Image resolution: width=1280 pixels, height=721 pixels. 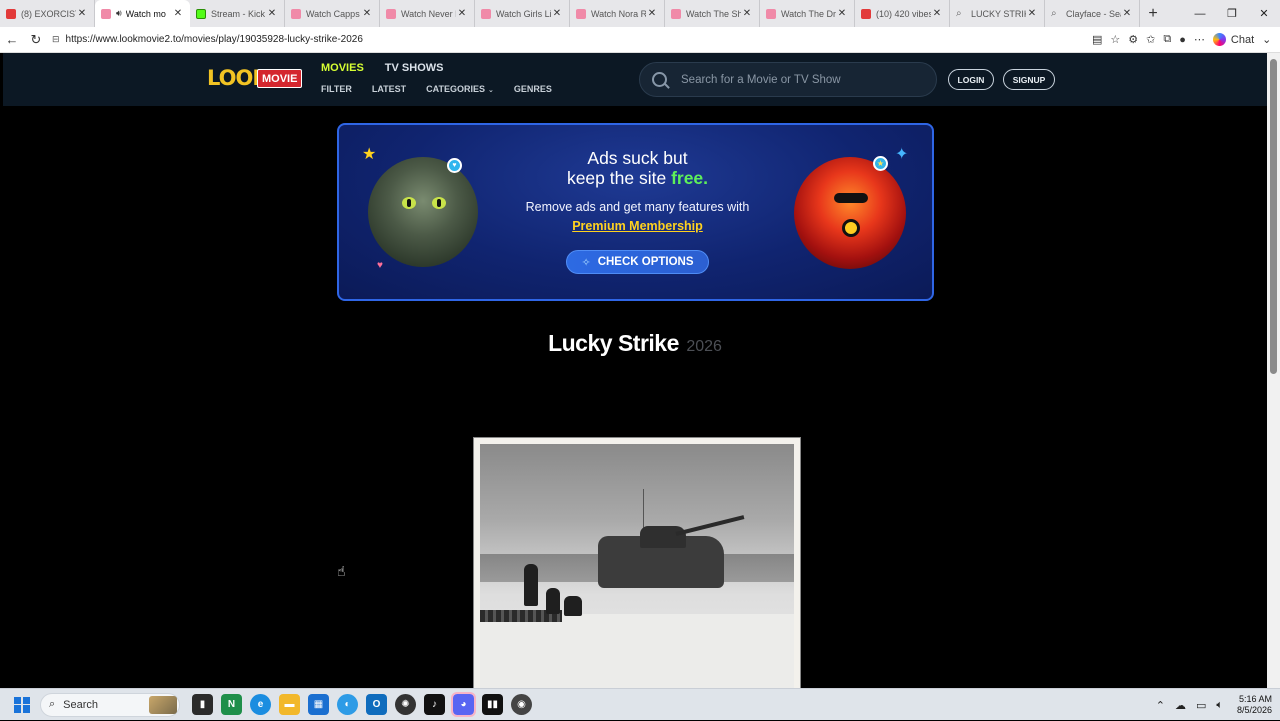 I want to click on browser-tab: Stream - Kick D✕, so click(x=237, y=13).